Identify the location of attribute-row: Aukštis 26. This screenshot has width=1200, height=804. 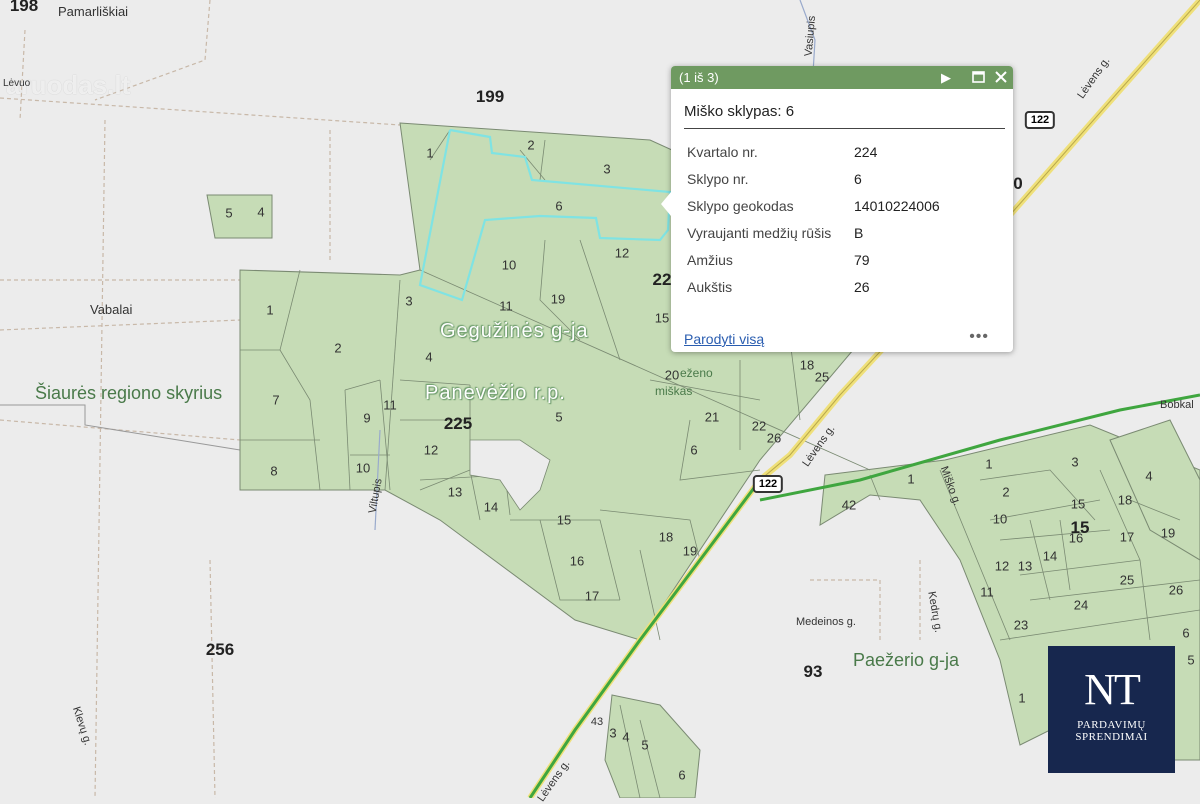
(844, 286).